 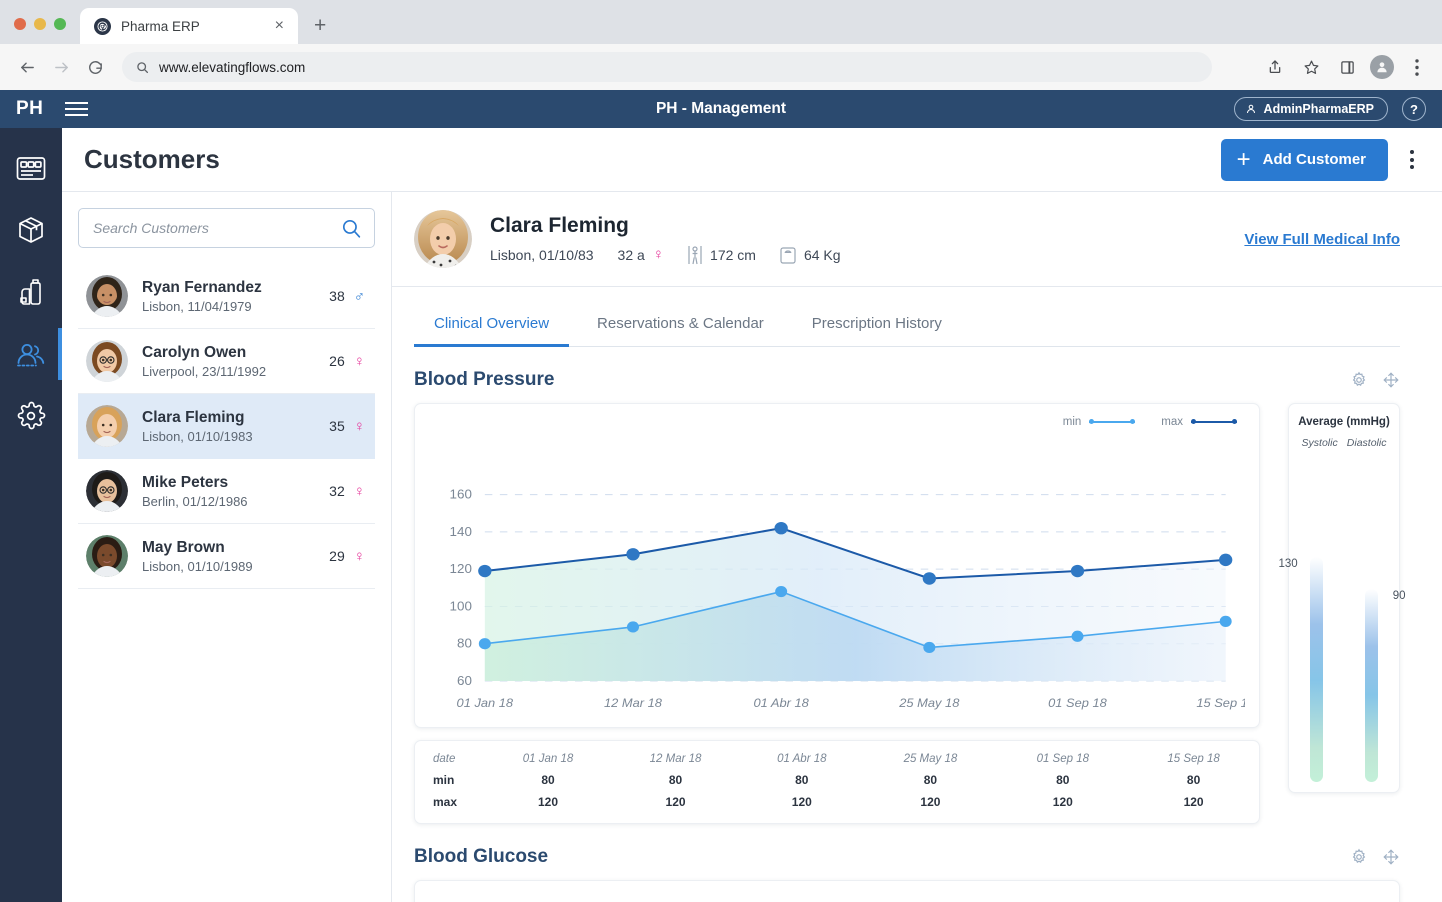 I want to click on svg-text: 80, so click(x=464, y=643).